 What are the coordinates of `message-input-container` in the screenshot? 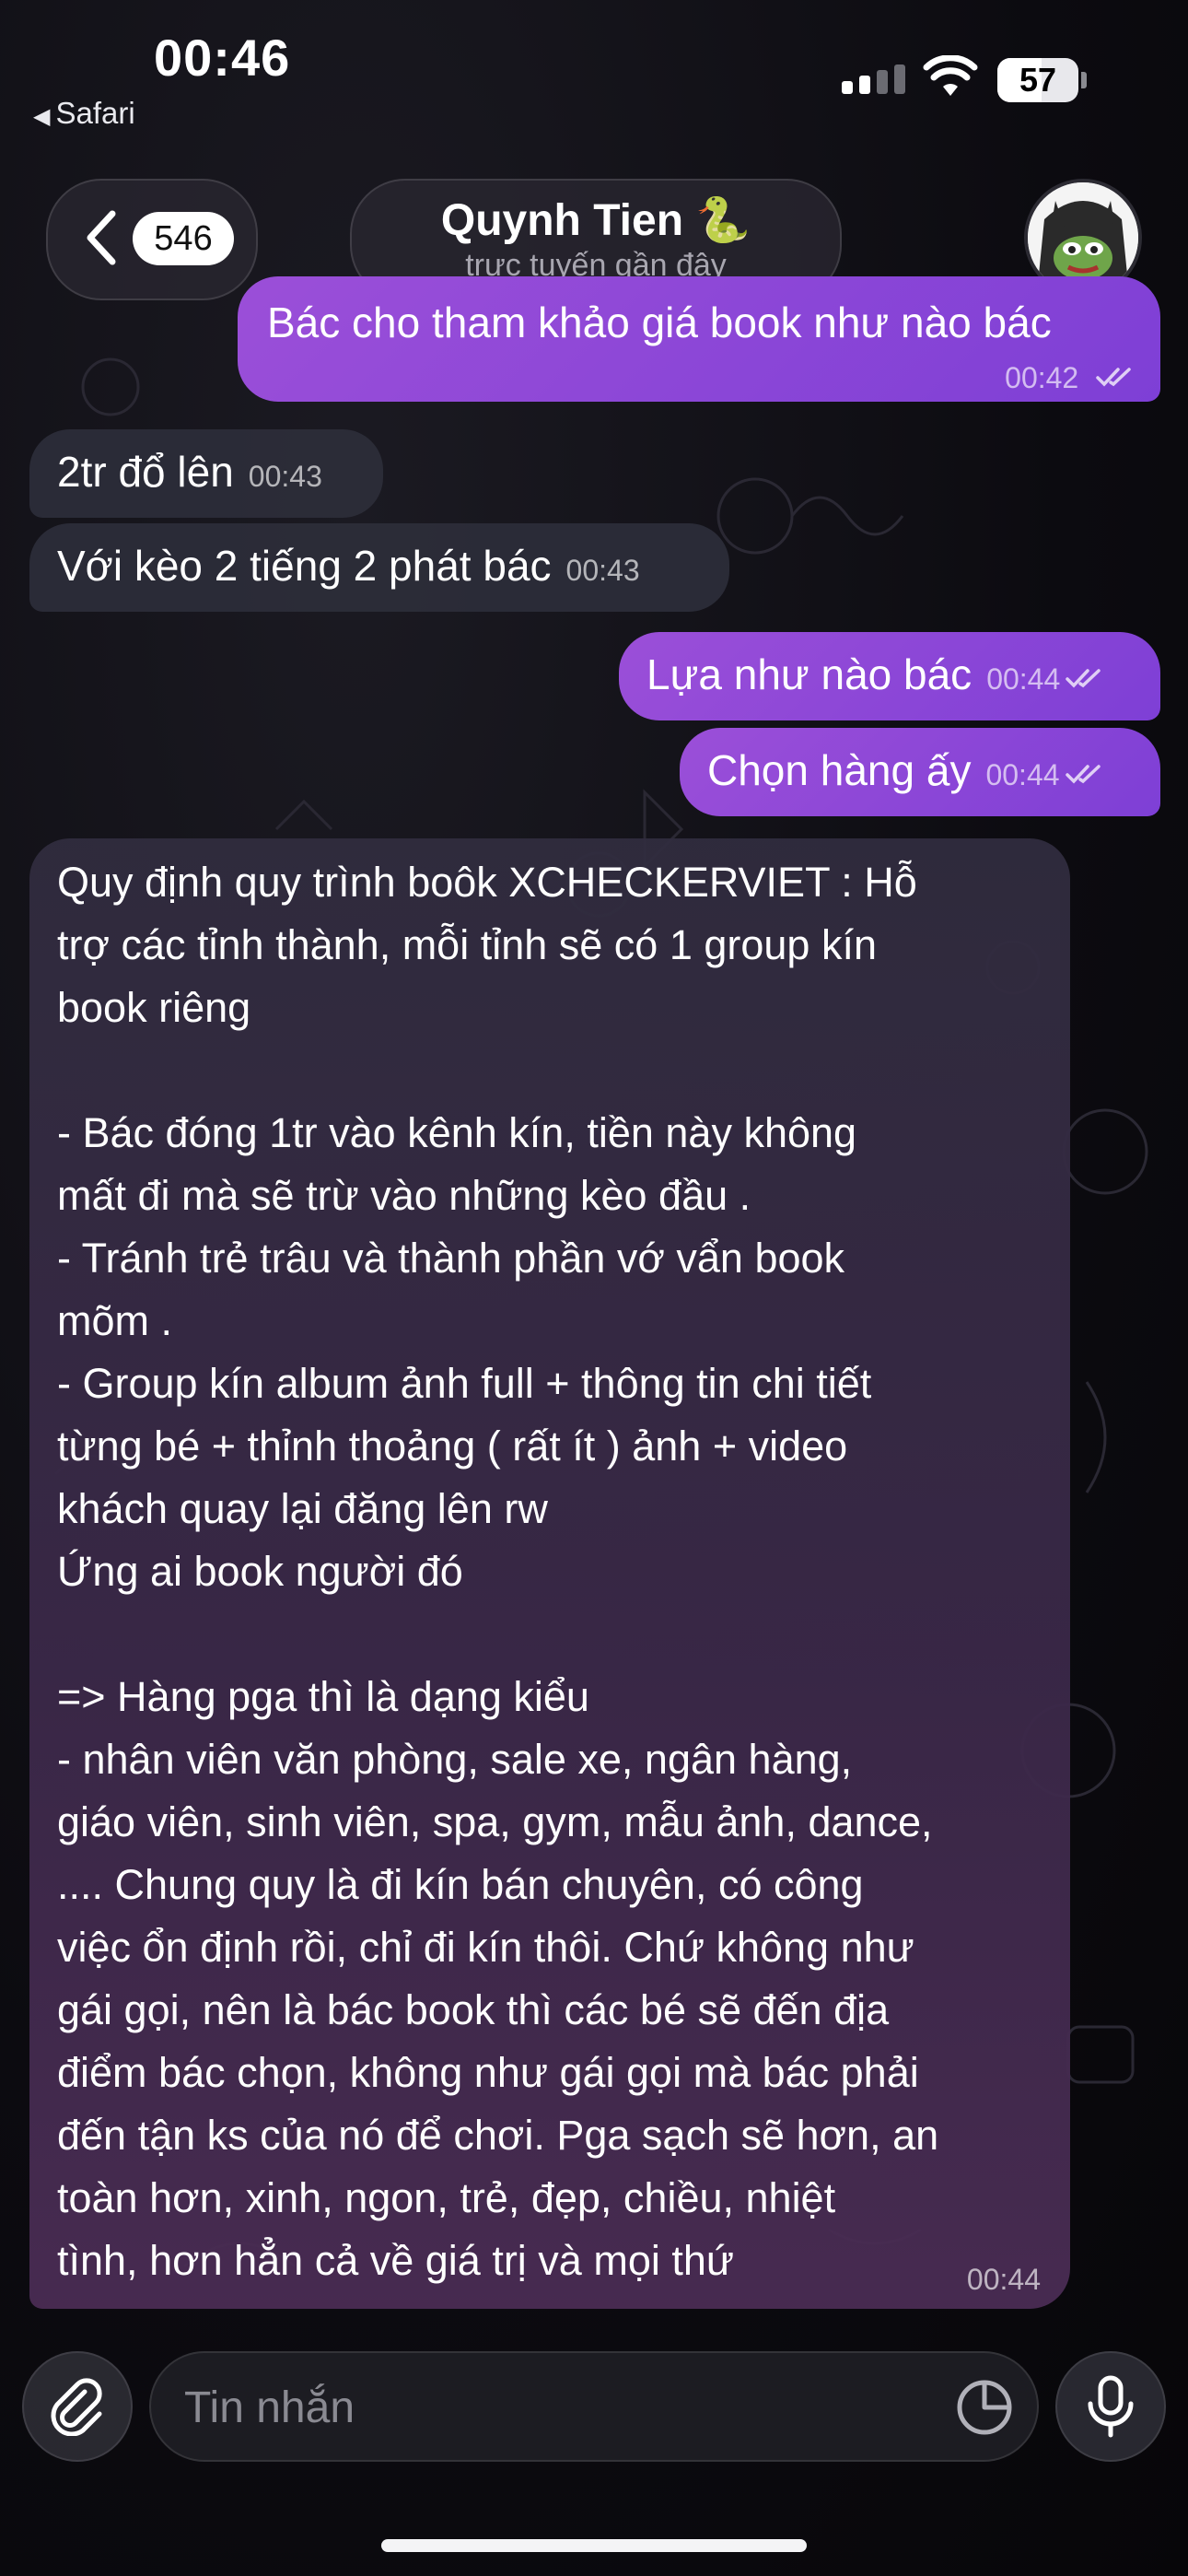 It's located at (594, 2406).